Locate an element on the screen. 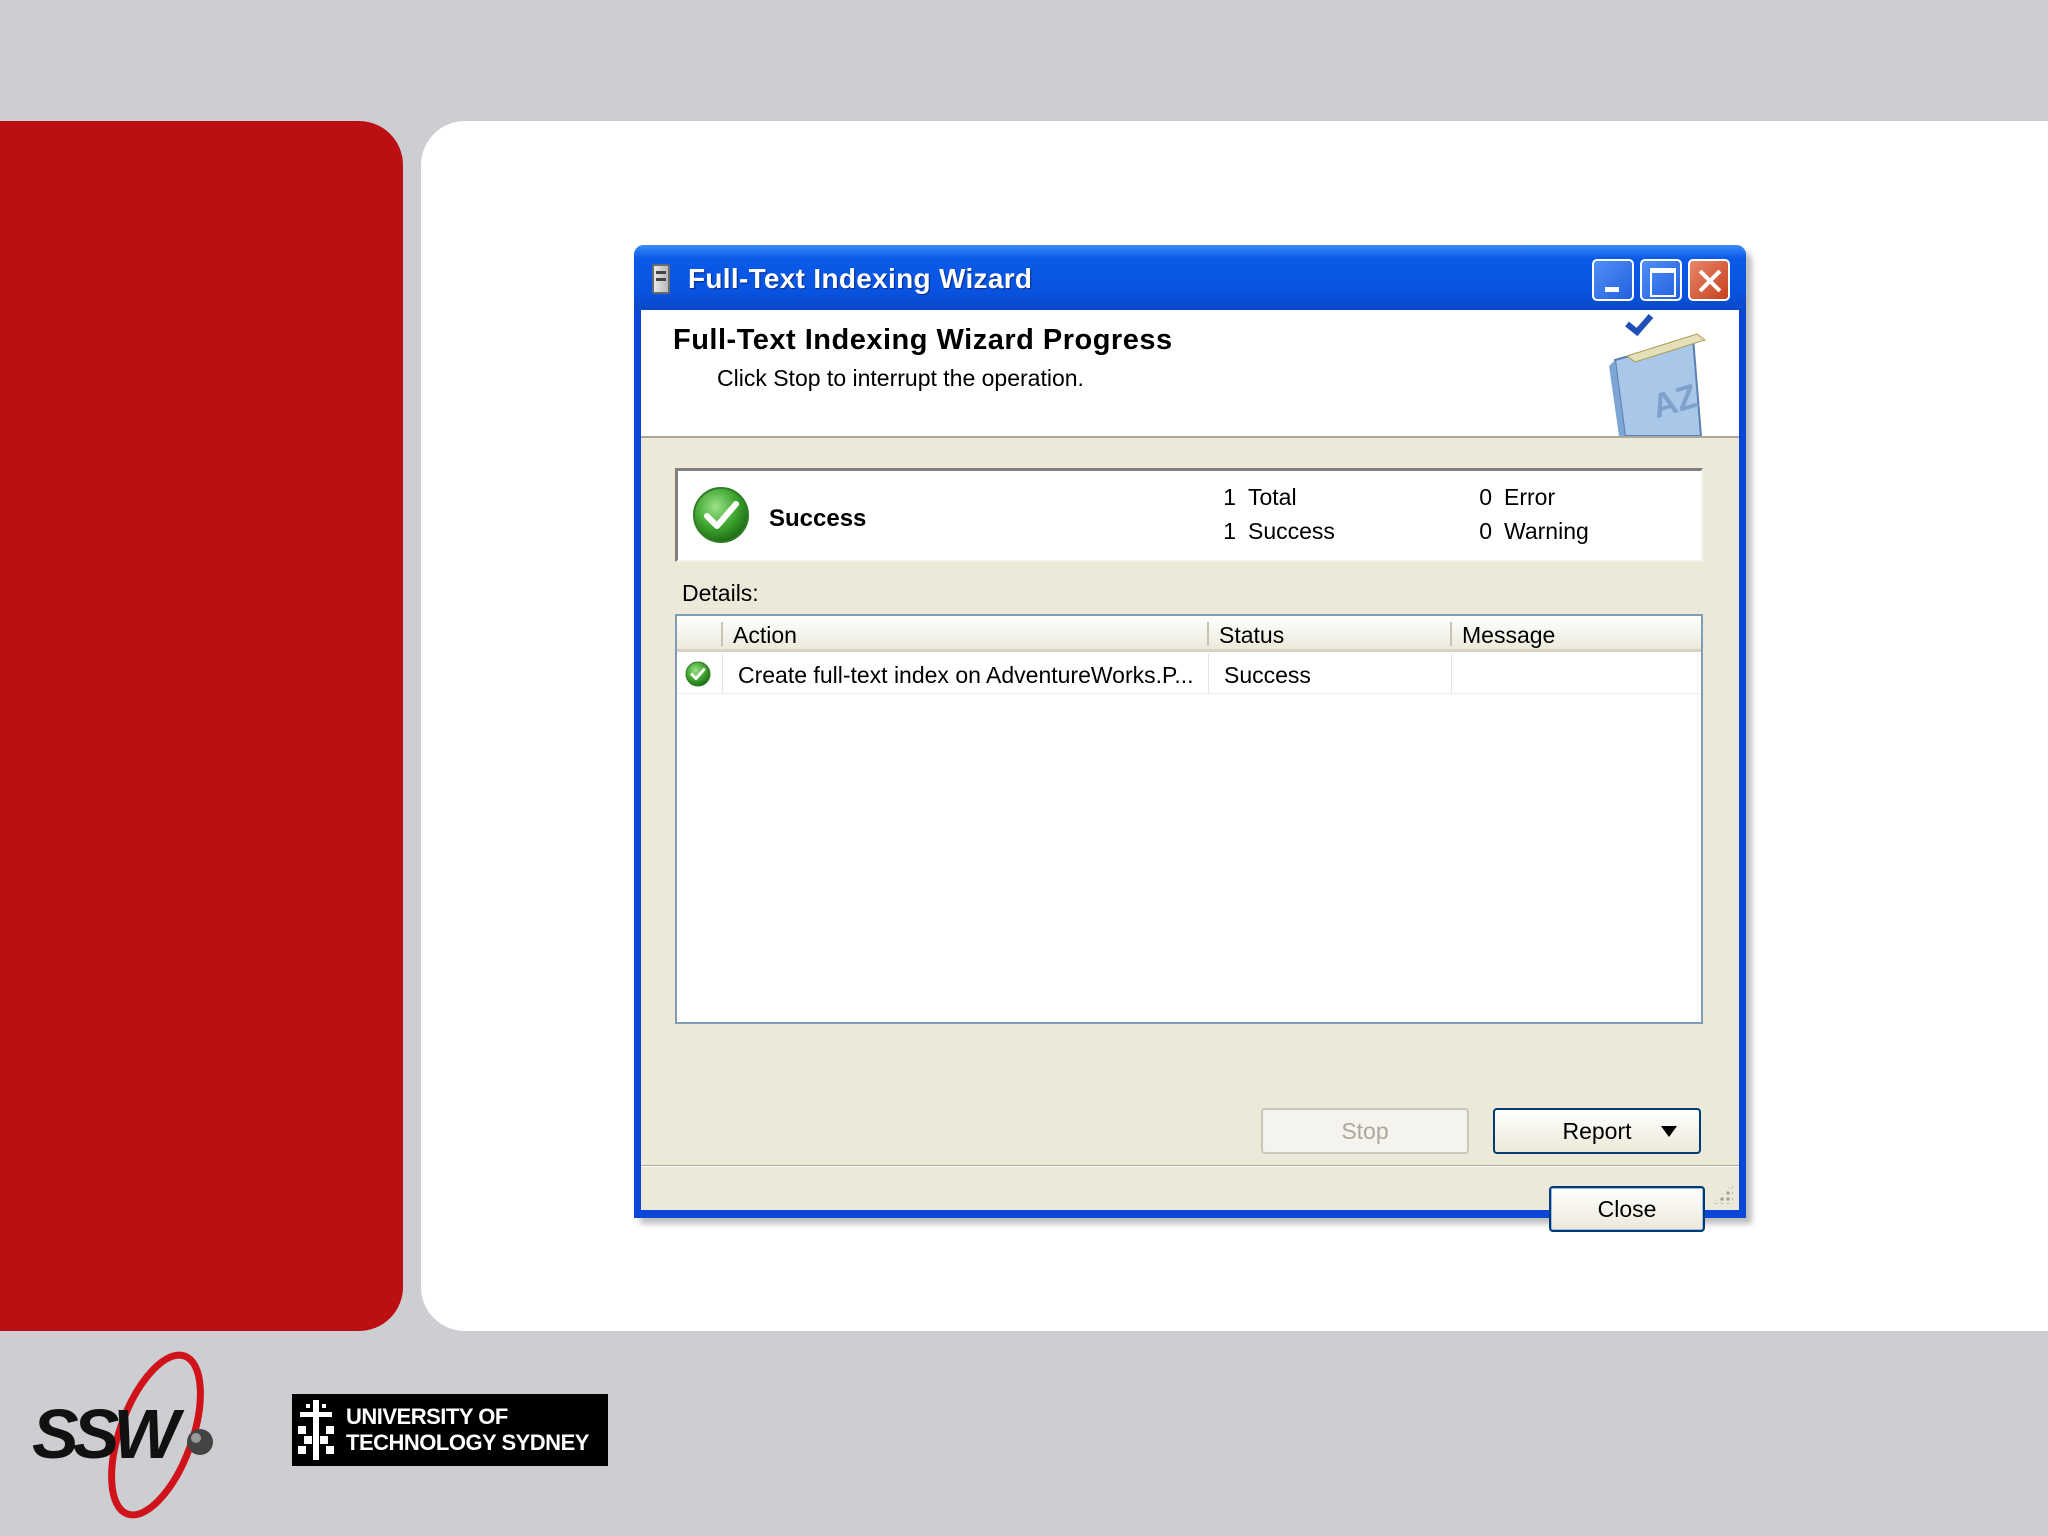  success-label: Success is located at coordinates (1291, 531).